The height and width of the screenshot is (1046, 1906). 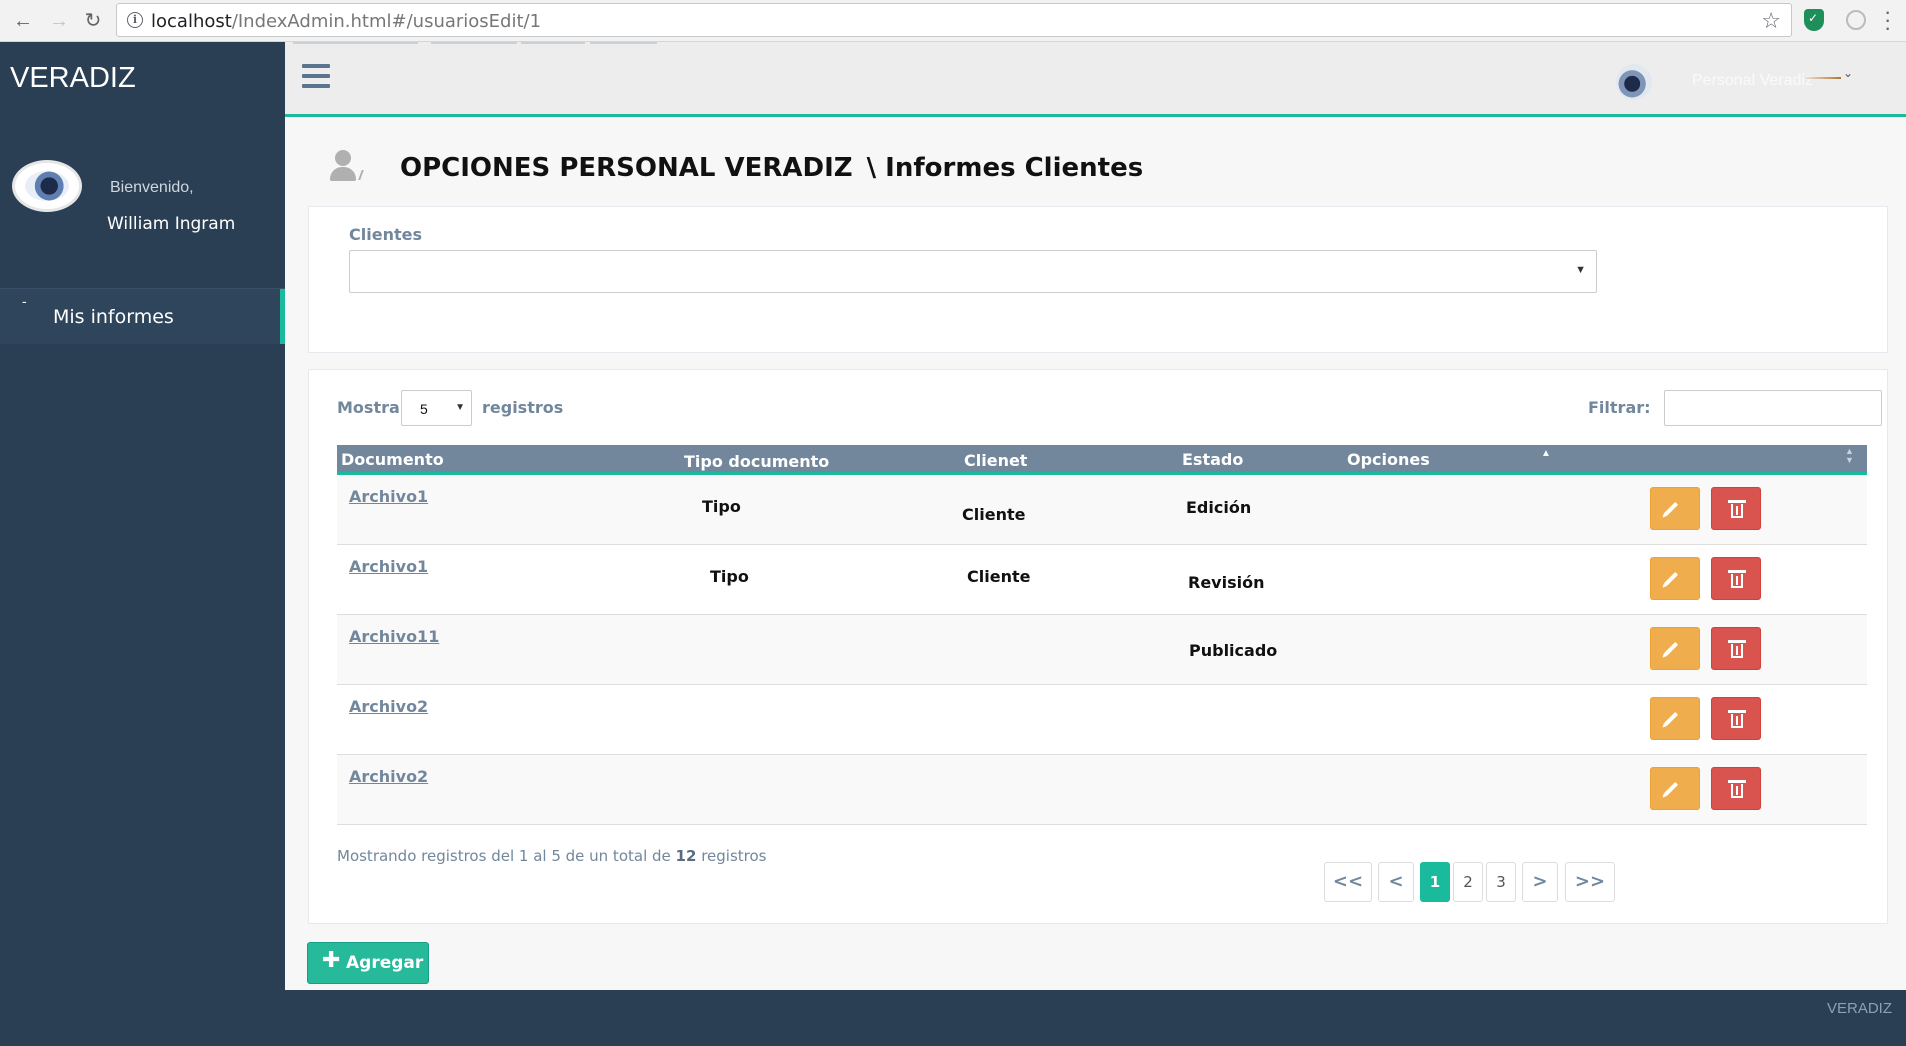 I want to click on page-size-value: 5, so click(x=424, y=409).